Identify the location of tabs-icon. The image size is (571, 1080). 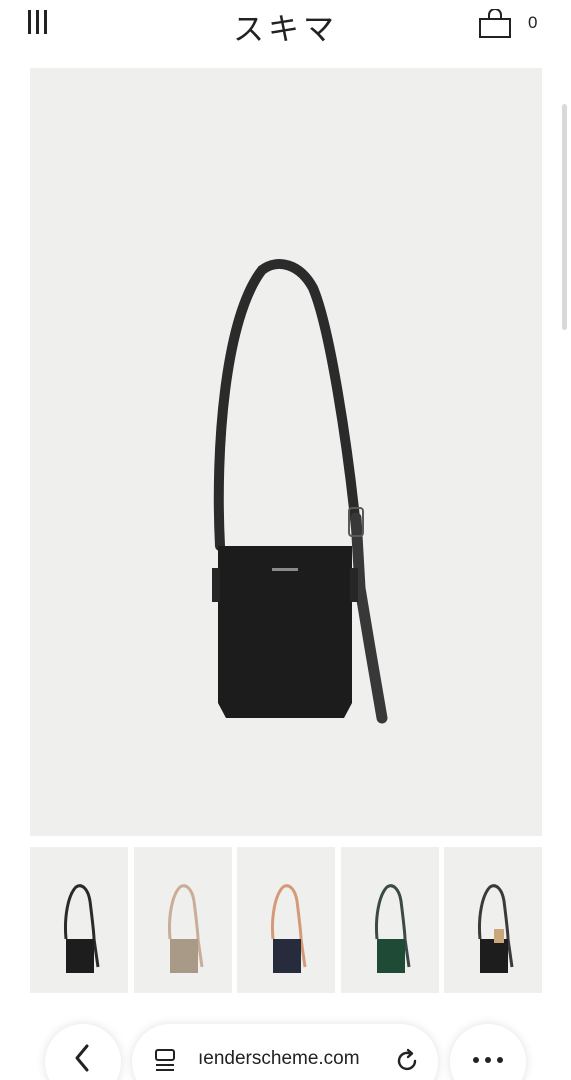
(165, 1062).